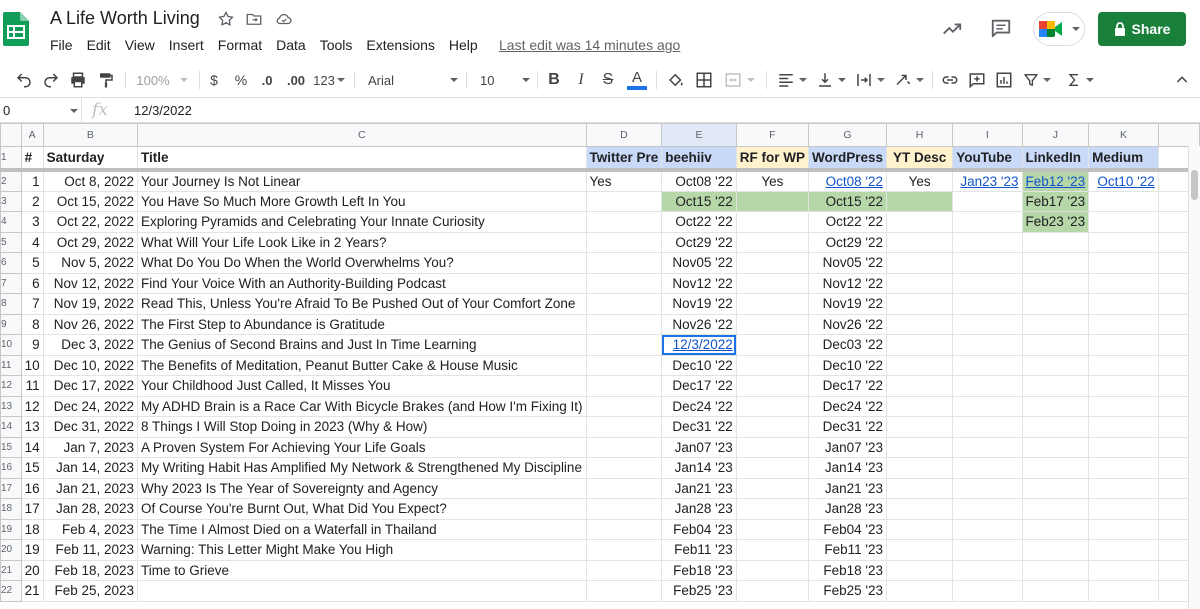 The width and height of the screenshot is (1200, 609). Describe the element at coordinates (32, 242) in the screenshot. I see `cell-num: 4` at that location.